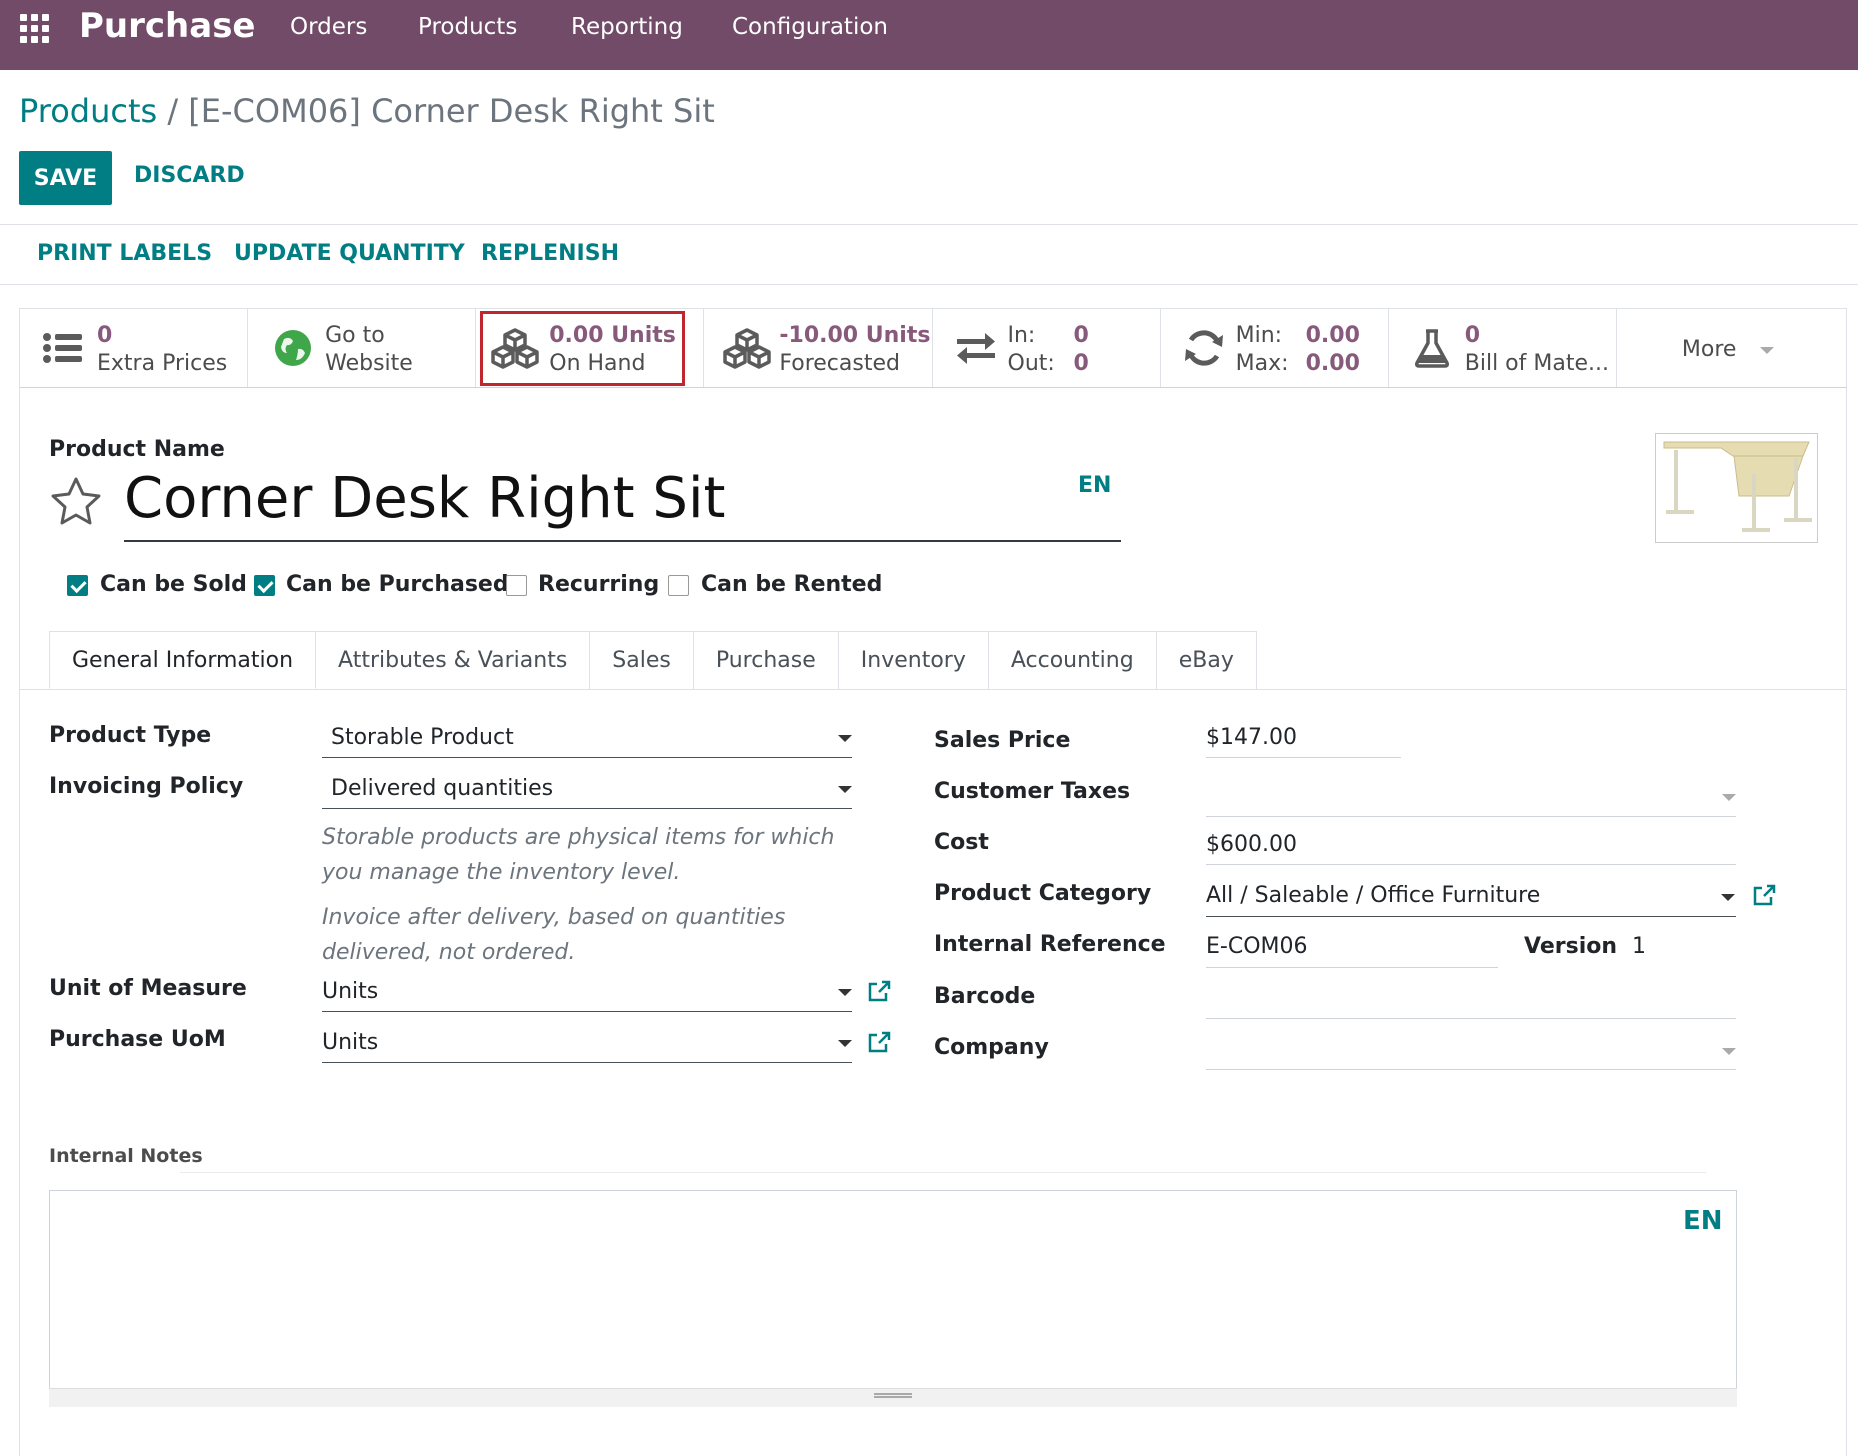 This screenshot has height=1456, width=1858. What do you see at coordinates (349, 253) in the screenshot?
I see `update-quantity-button: UPDATE QUANTITY` at bounding box center [349, 253].